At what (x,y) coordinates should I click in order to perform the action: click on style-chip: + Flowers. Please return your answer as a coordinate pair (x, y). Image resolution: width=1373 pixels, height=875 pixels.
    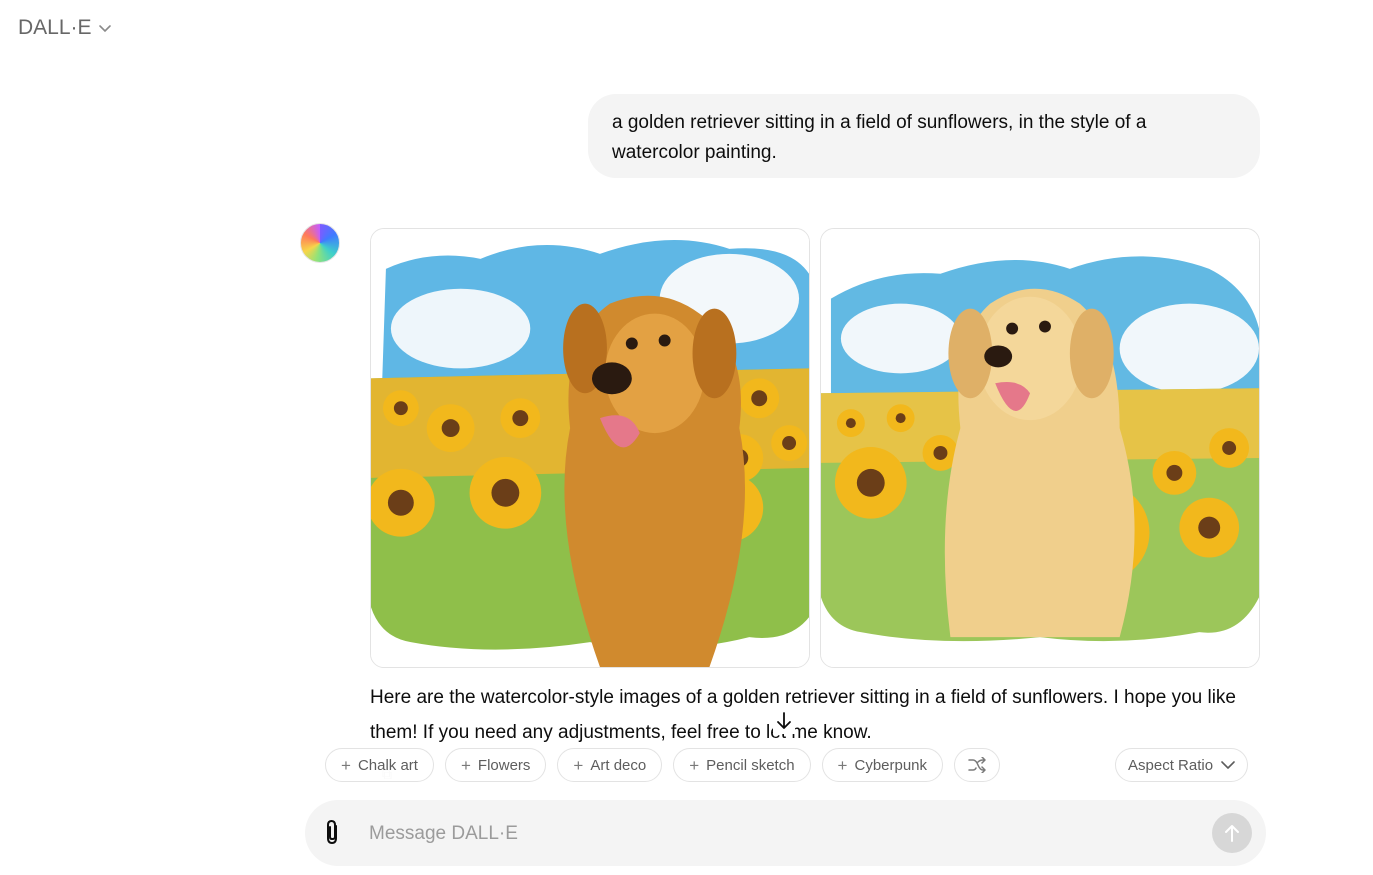
    Looking at the image, I should click on (495, 765).